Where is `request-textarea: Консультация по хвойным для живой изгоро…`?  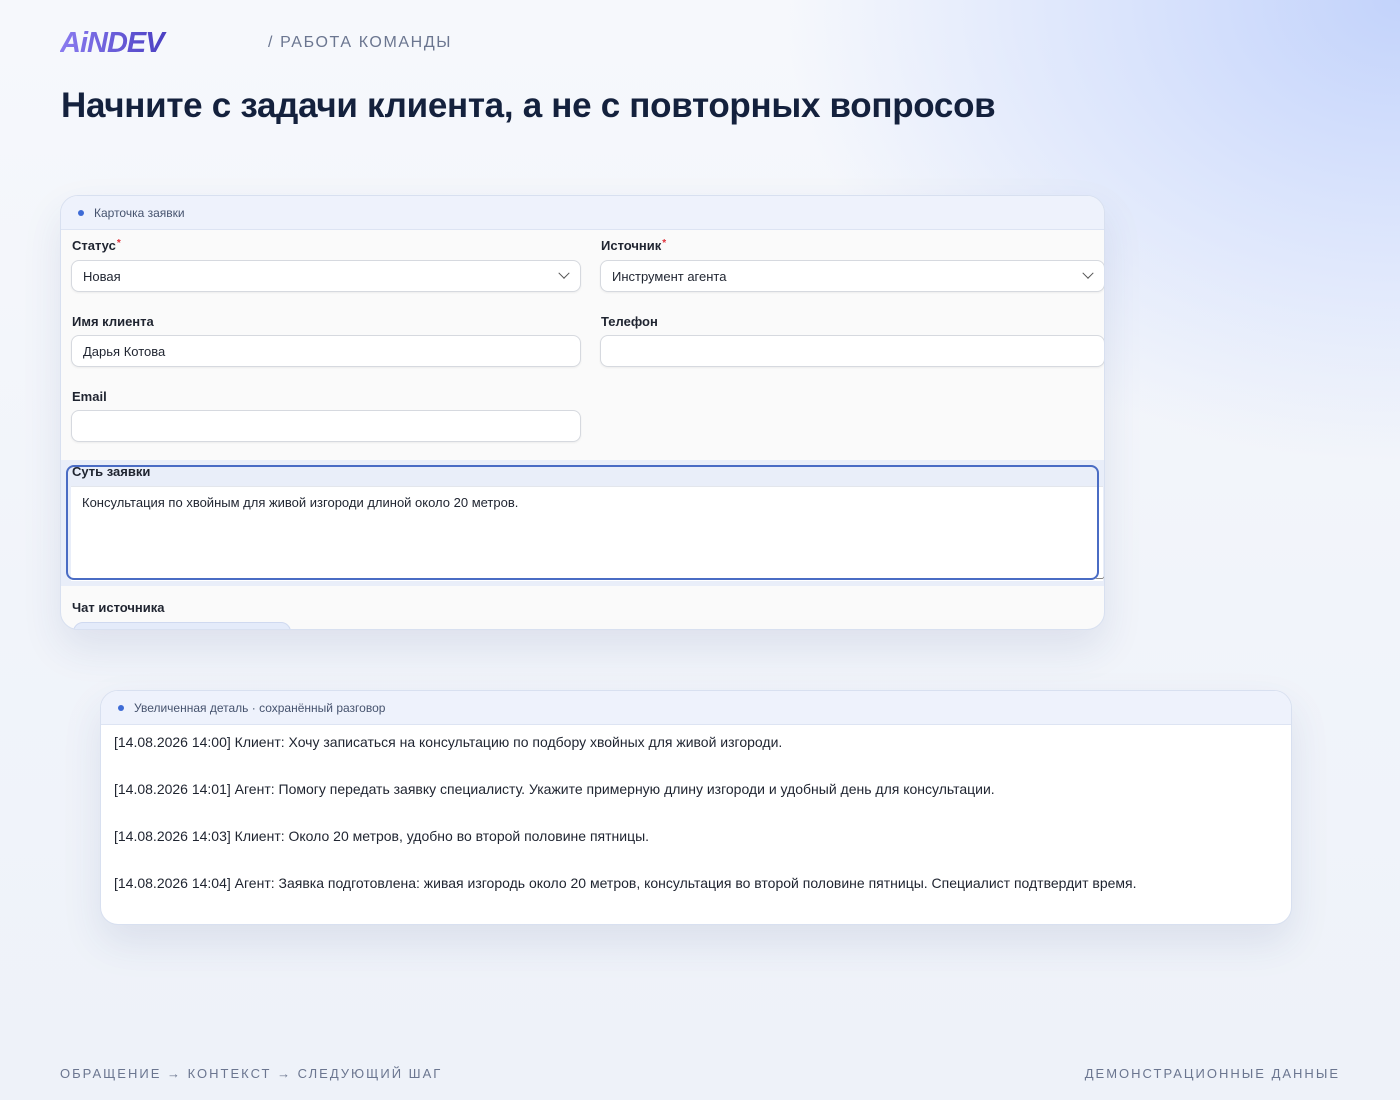 request-textarea: Консультация по хвойным для живой изгоро… is located at coordinates (587, 533).